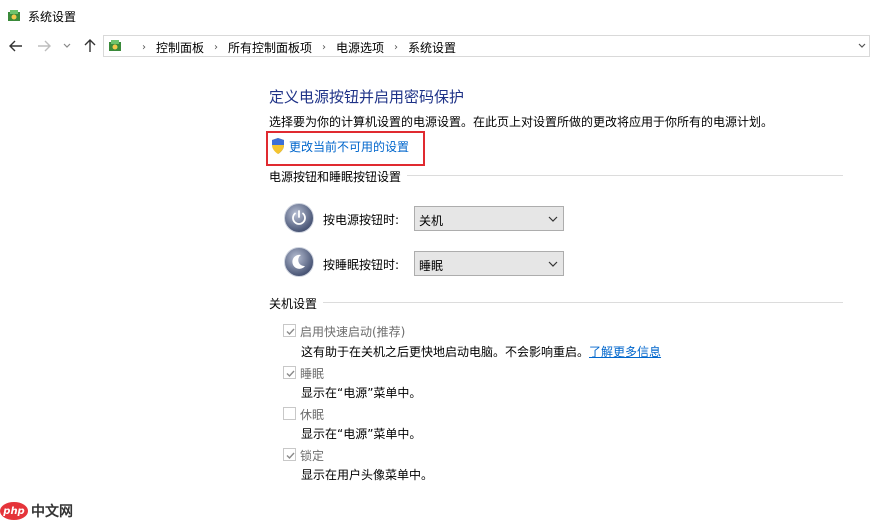 This screenshot has width=870, height=522. What do you see at coordinates (299, 262) in the screenshot?
I see `sleep-button-icon` at bounding box center [299, 262].